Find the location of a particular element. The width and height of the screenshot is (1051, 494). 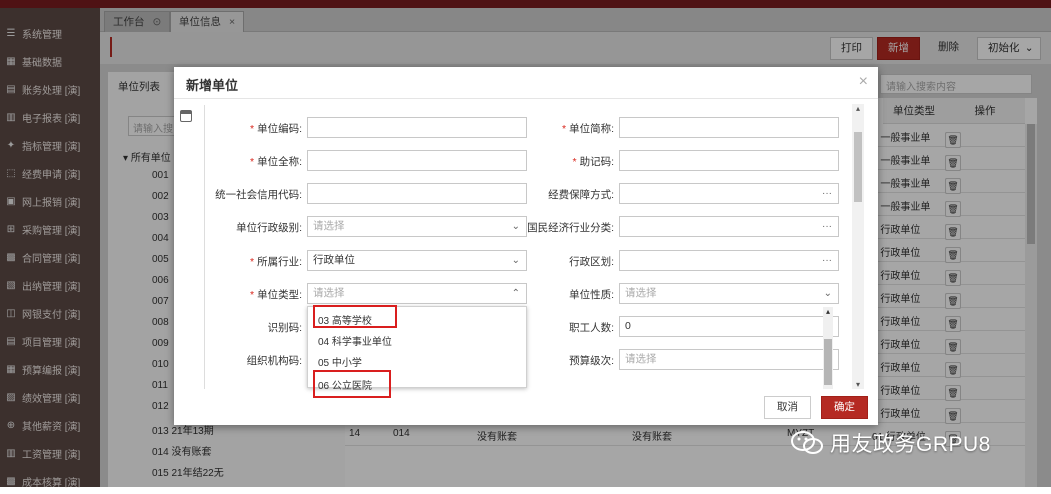

field-label-text: 单位编码: is located at coordinates (279, 129).